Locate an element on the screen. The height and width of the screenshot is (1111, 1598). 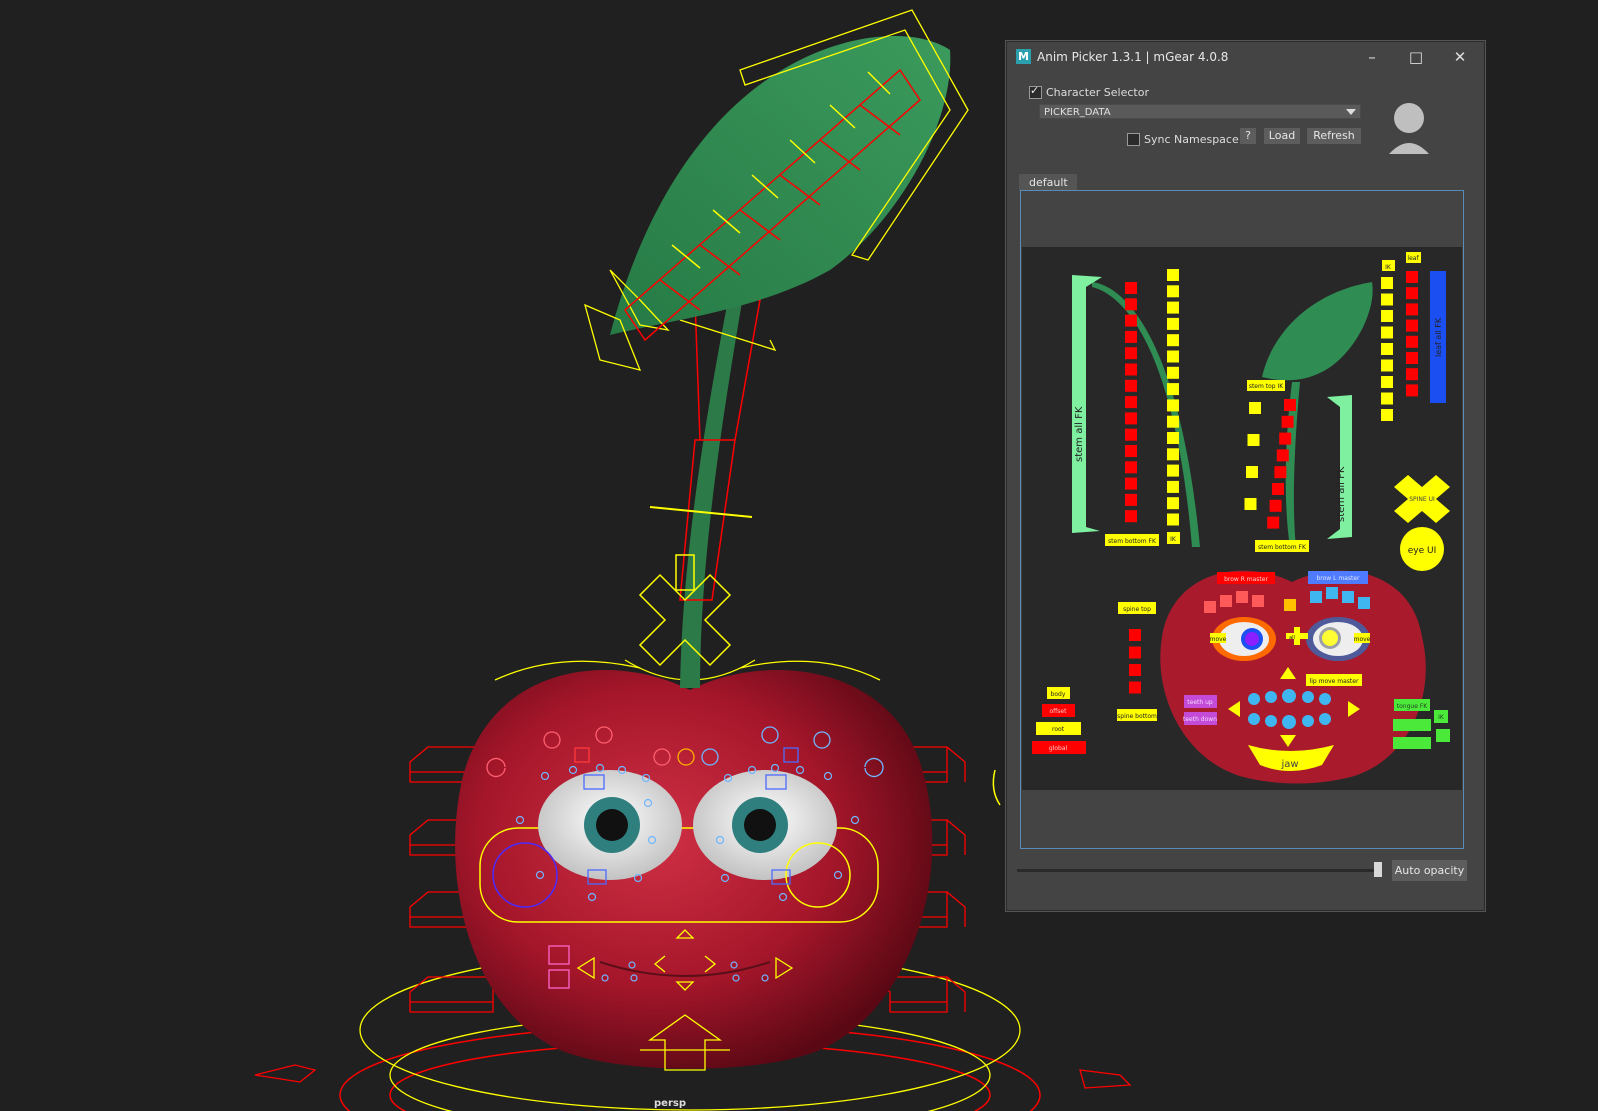
stem-top-ik-label: stem top IK is located at coordinates (1266, 386).